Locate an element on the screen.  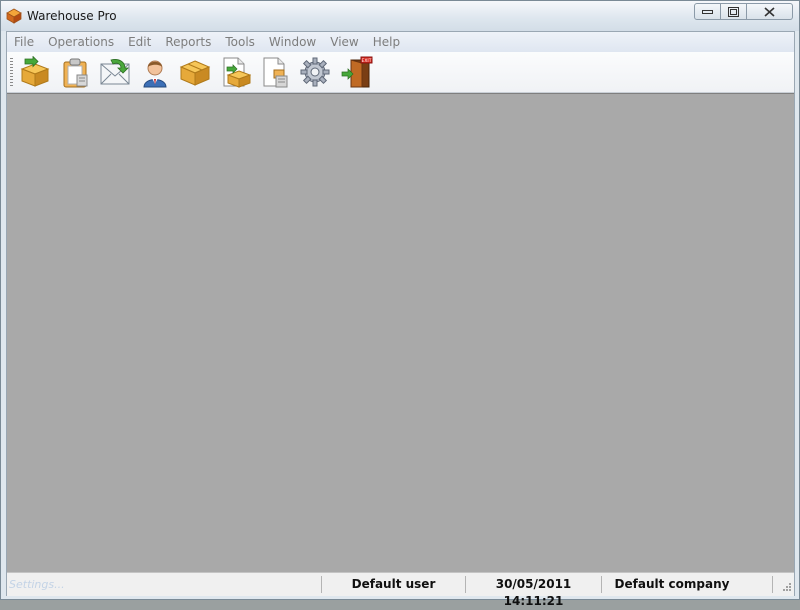
minimize-button is located at coordinates (707, 11).